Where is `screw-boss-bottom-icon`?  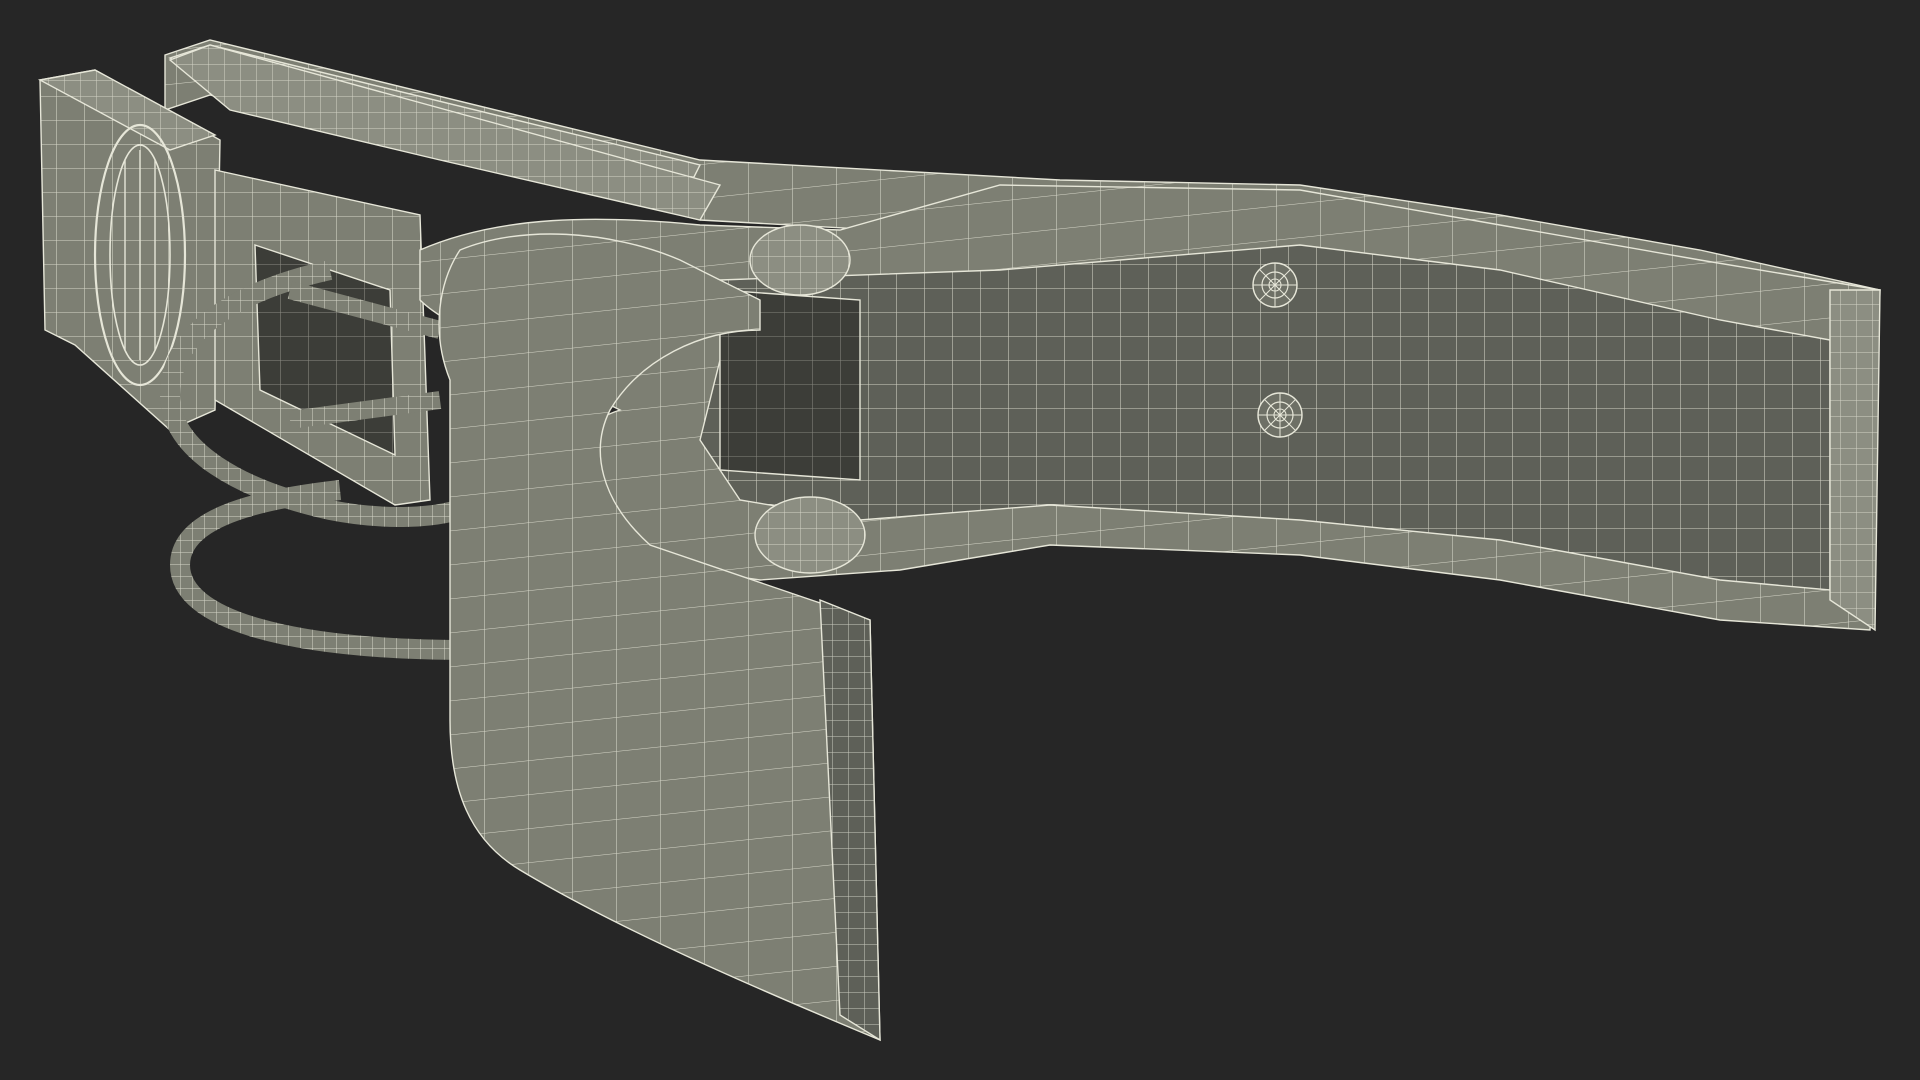
screw-boss-bottom-icon is located at coordinates (1280, 415).